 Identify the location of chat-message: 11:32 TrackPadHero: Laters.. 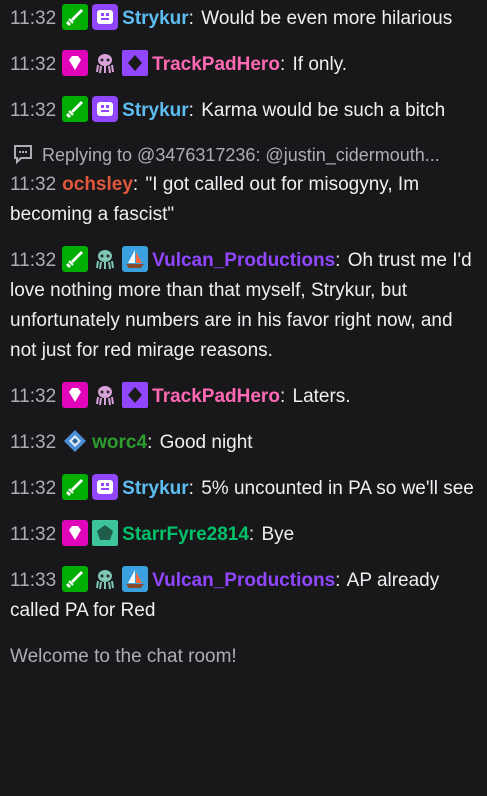
(244, 397).